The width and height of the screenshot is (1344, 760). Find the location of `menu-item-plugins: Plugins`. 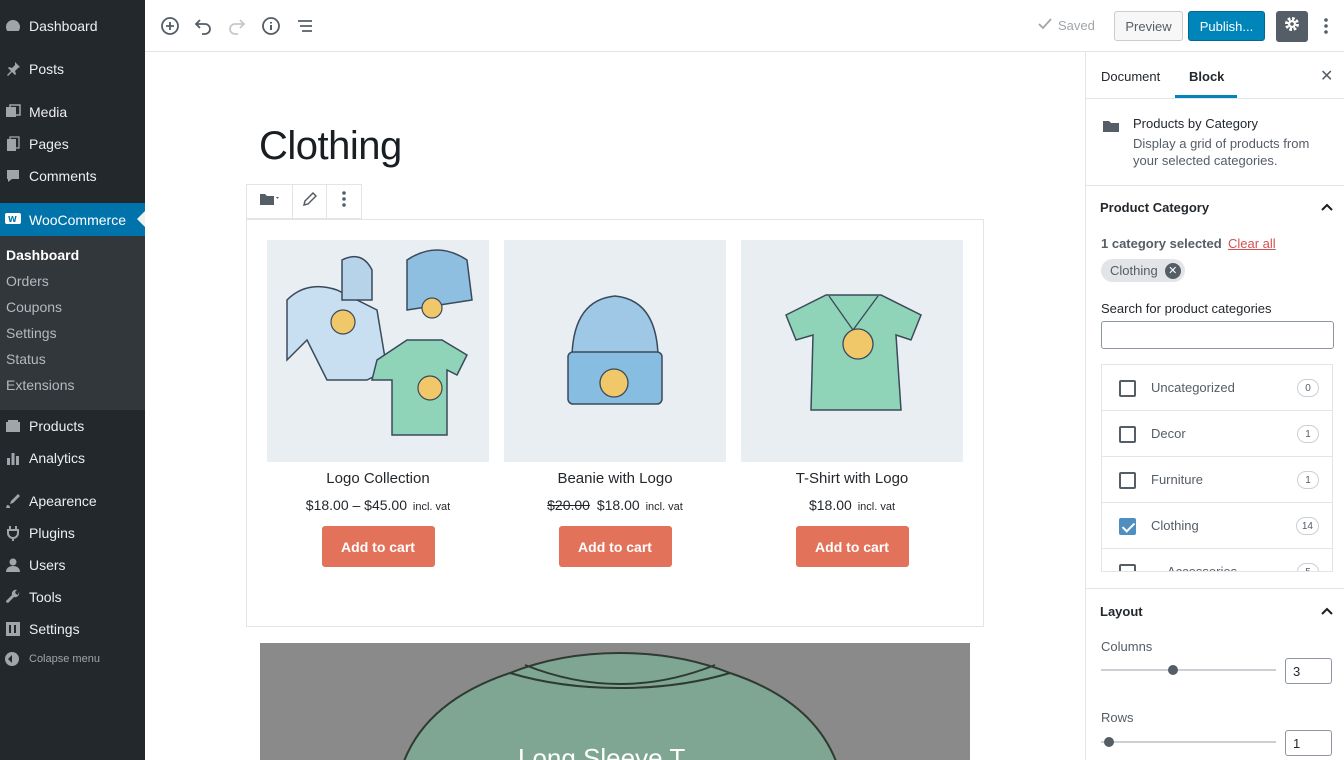

menu-item-plugins: Plugins is located at coordinates (72, 533).